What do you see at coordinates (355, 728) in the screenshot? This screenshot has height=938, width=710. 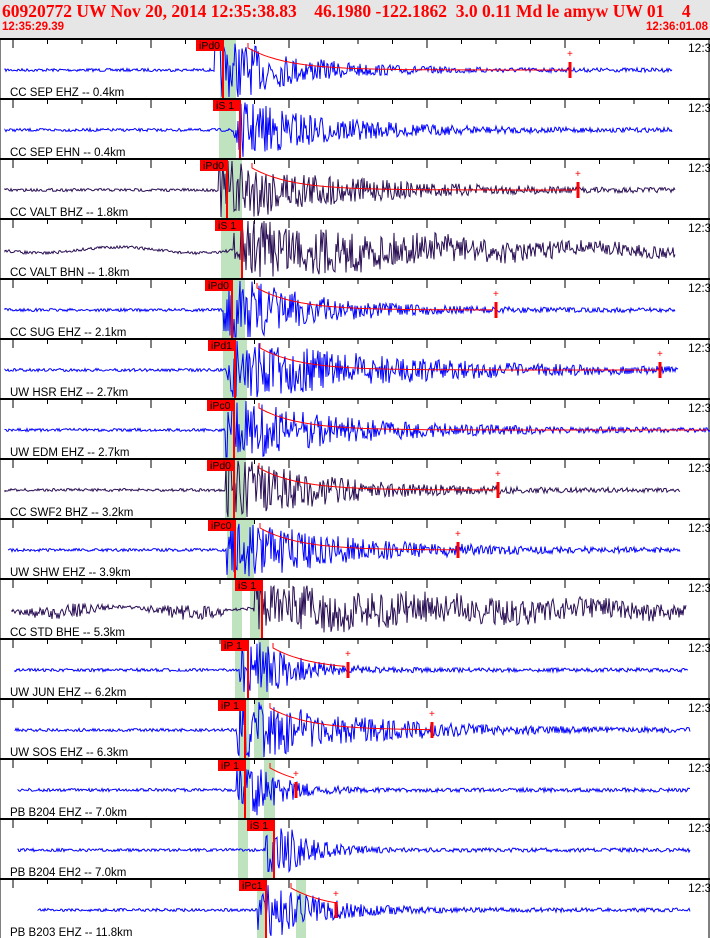 I see `trace-panel: + iP 1 UW SOS EHZ -- 6.3km 12:3` at bounding box center [355, 728].